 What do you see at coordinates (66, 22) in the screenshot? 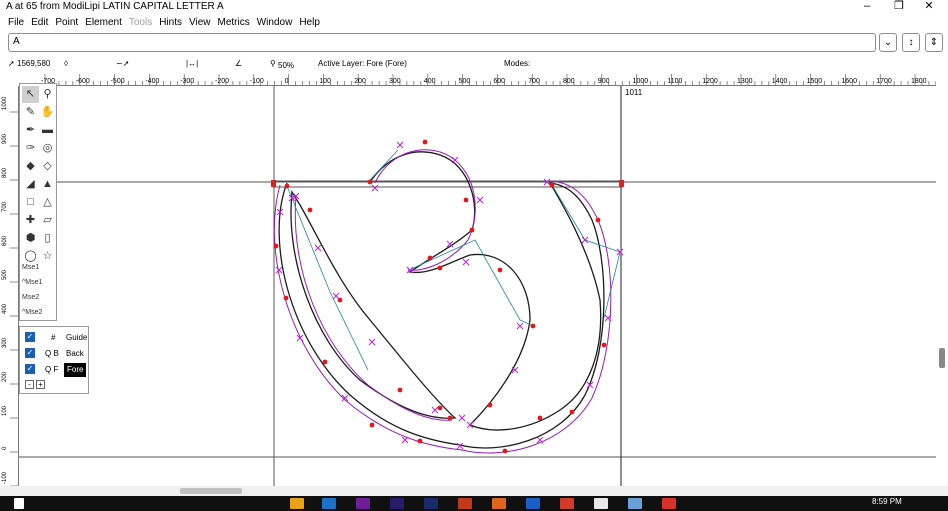
I see `menu-point: Point` at bounding box center [66, 22].